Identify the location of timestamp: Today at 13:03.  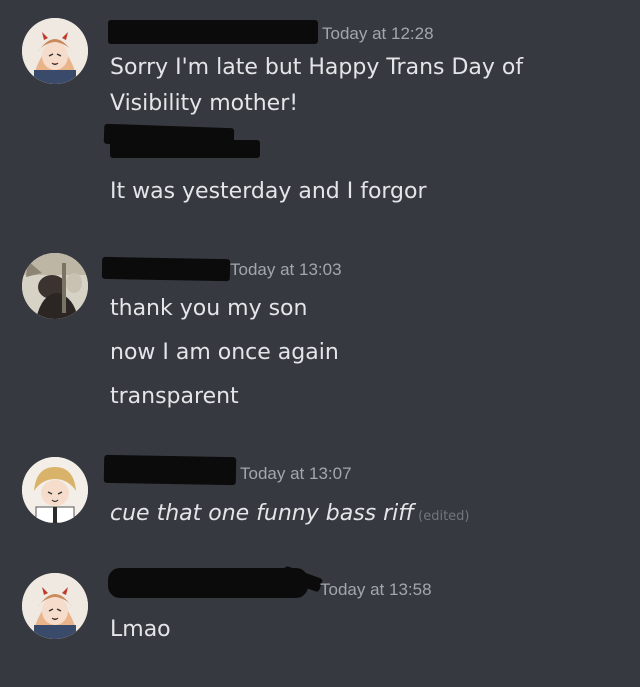
(286, 269).